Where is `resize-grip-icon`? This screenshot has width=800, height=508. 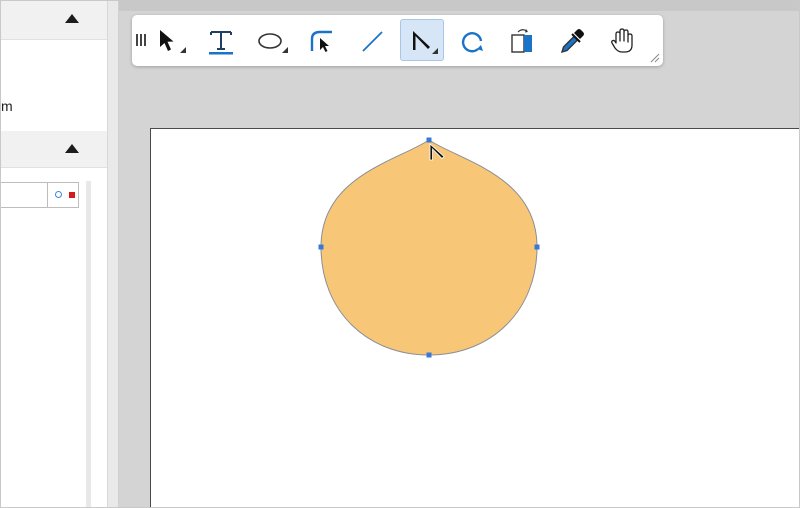
resize-grip-icon is located at coordinates (655, 58).